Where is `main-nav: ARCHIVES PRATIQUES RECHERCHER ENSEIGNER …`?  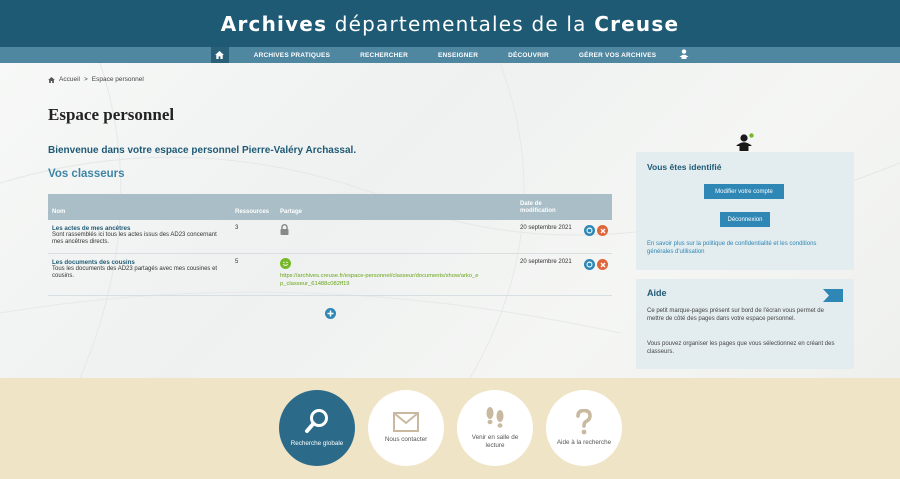 main-nav: ARCHIVES PRATIQUES RECHERCHER ENSEIGNER … is located at coordinates (450, 55).